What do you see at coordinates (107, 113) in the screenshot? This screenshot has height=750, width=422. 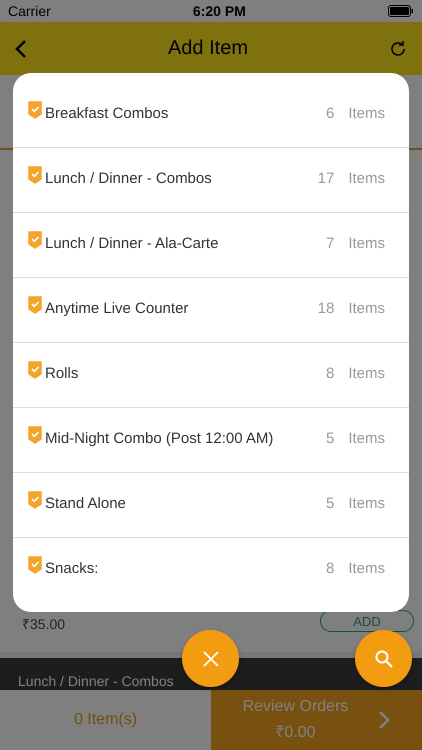 I see `category-name: Breakfast Combos` at bounding box center [107, 113].